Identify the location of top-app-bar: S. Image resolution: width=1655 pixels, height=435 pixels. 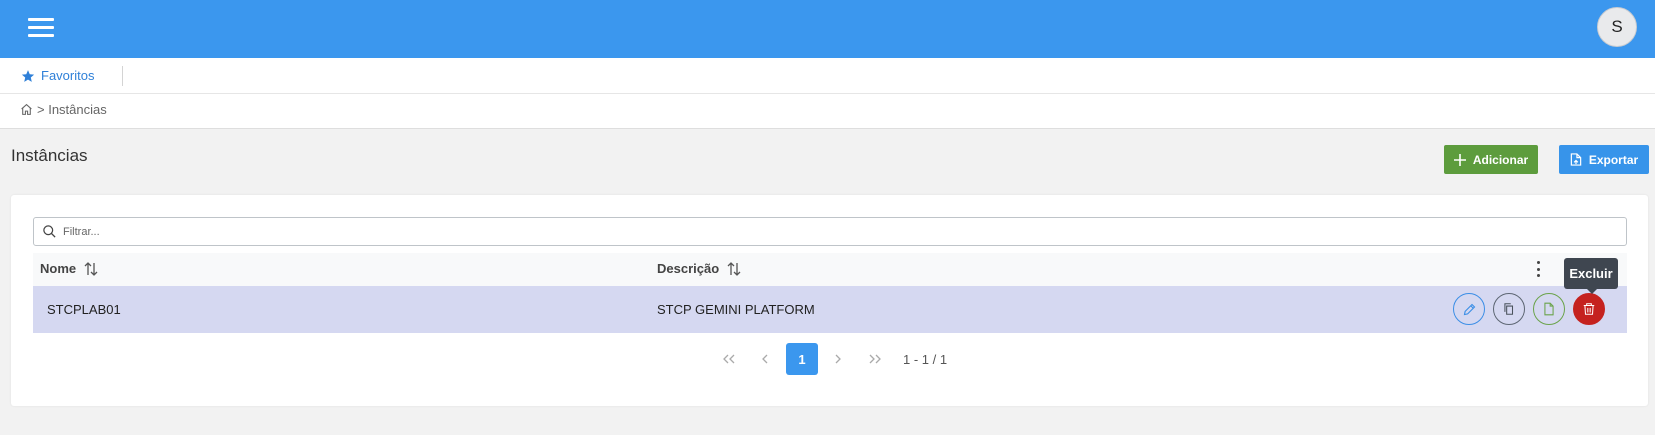
(827, 29).